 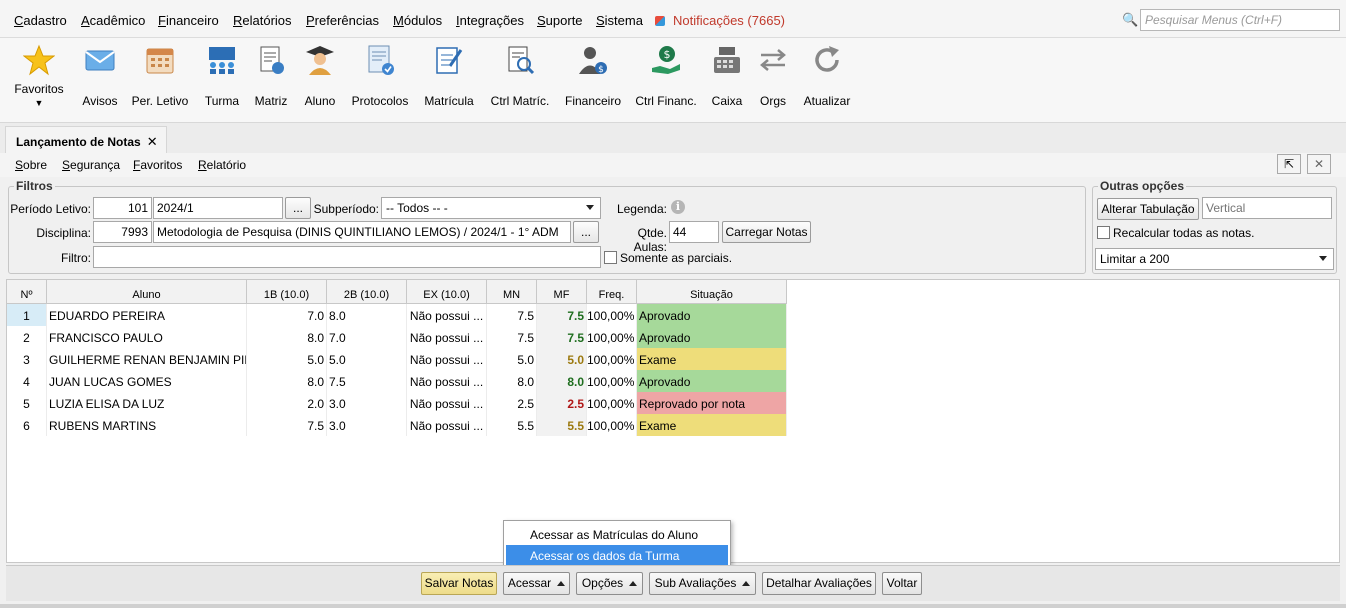 What do you see at coordinates (678, 207) in the screenshot?
I see `info-icon: i` at bounding box center [678, 207].